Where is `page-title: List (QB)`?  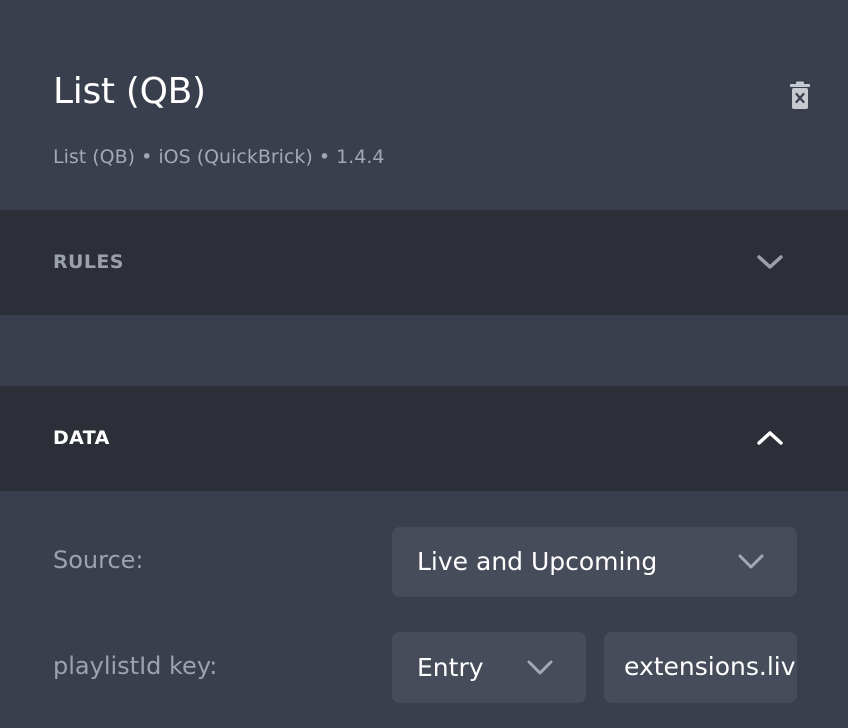 page-title: List (QB) is located at coordinates (129, 91).